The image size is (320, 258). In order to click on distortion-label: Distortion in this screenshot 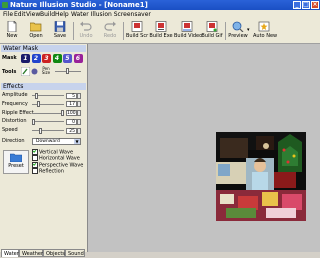, I will do `click(14, 121)`.